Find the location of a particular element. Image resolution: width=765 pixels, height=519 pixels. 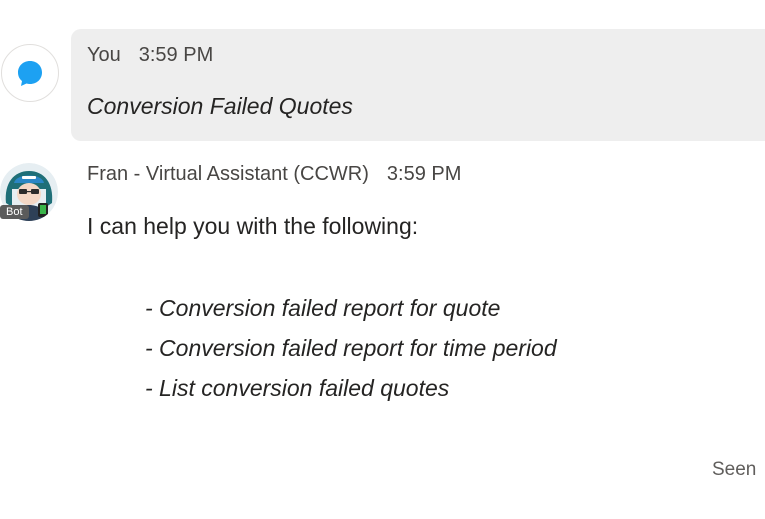

chat-bubble-icon is located at coordinates (30, 73).